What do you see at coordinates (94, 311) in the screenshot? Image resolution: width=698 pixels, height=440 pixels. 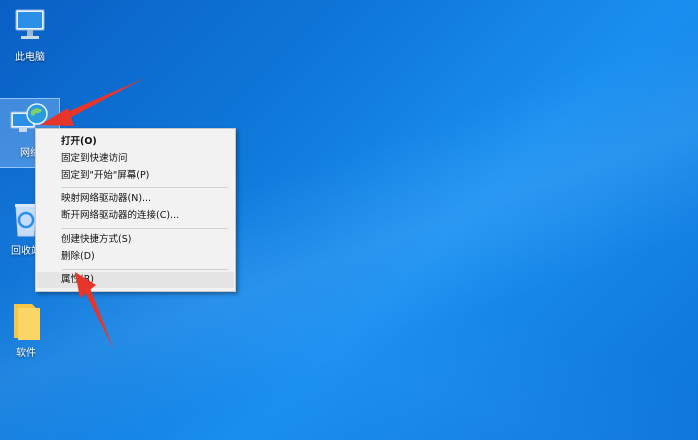 I see `annotation-arrow-properties` at bounding box center [94, 311].